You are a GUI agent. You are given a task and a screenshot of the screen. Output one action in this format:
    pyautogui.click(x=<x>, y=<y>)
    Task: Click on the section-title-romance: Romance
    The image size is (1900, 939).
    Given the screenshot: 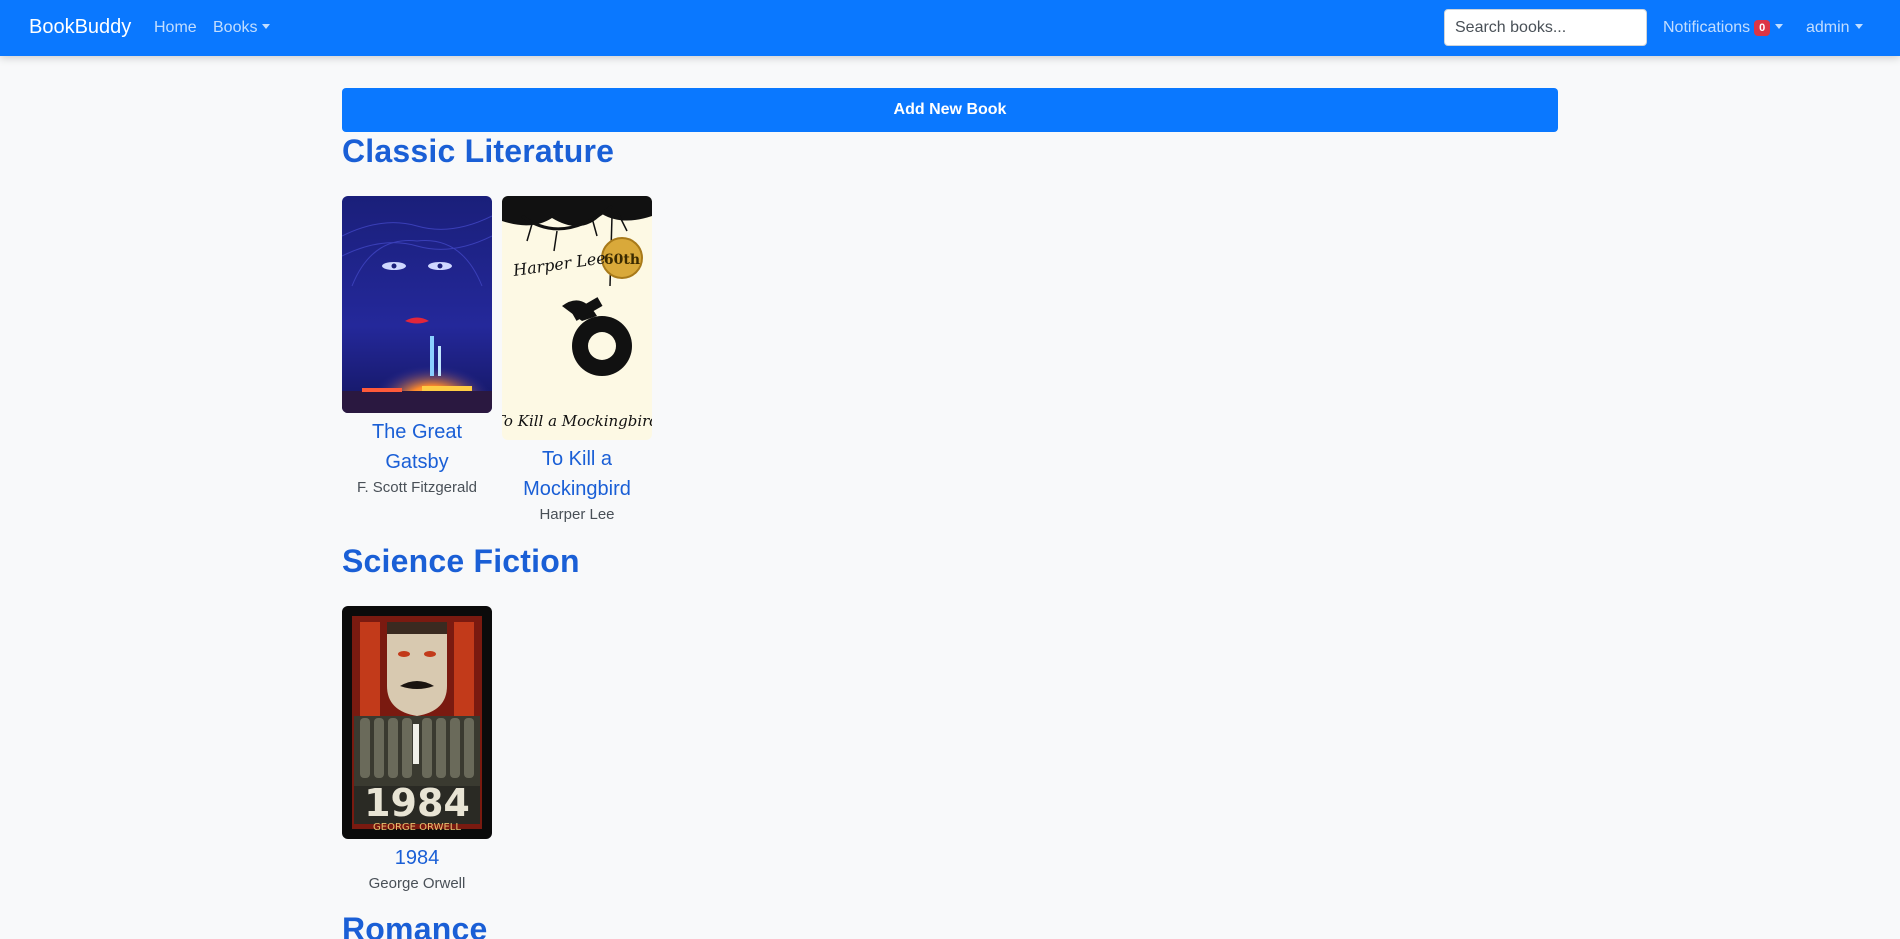 What is the action you would take?
    pyautogui.click(x=415, y=925)
    